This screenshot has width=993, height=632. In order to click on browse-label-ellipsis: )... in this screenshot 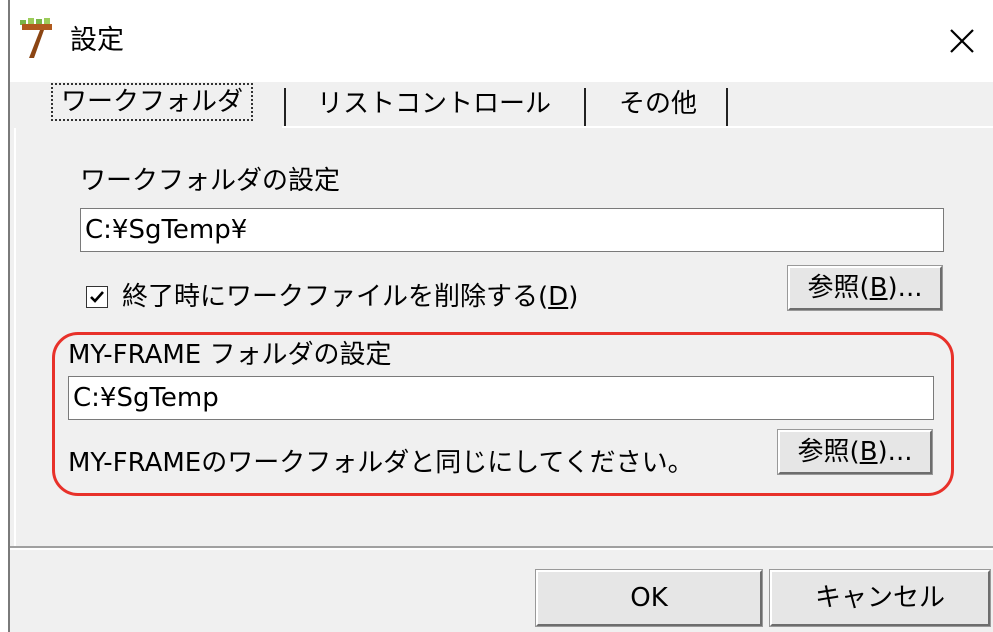, I will do `click(905, 288)`.